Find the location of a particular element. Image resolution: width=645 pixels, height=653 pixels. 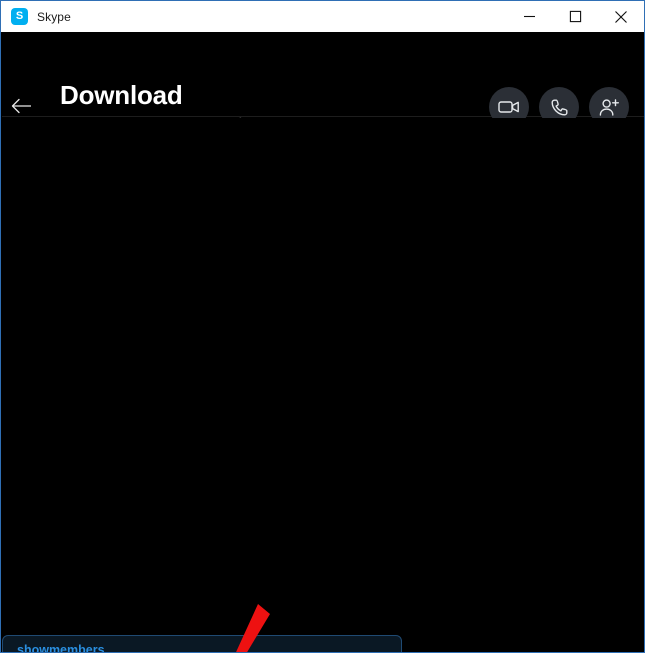

close-icon is located at coordinates (621, 16).